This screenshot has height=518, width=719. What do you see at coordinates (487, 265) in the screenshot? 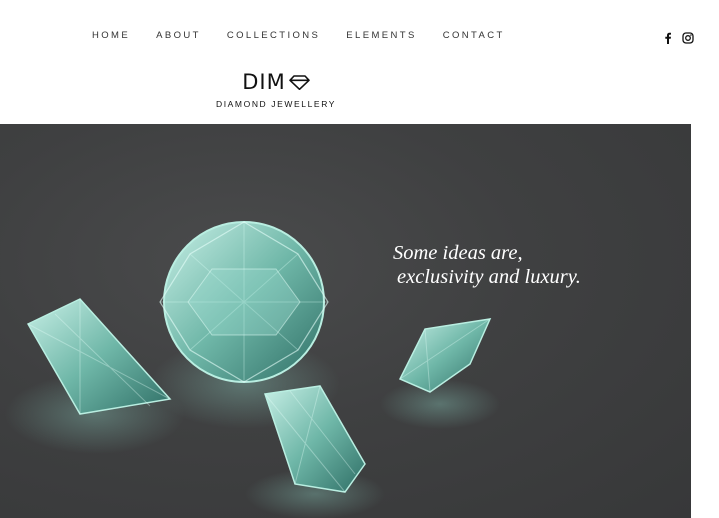
I see `hero-tagline: Some ideas are, exclusivity and luxury.` at bounding box center [487, 265].